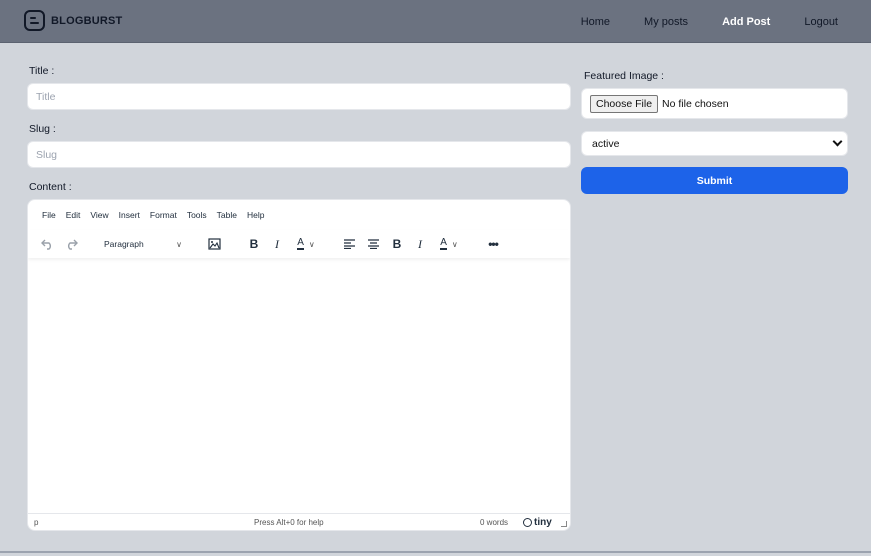 This screenshot has height=556, width=871. Describe the element at coordinates (746, 22) in the screenshot. I see `nav-add-post: Add Post` at that location.